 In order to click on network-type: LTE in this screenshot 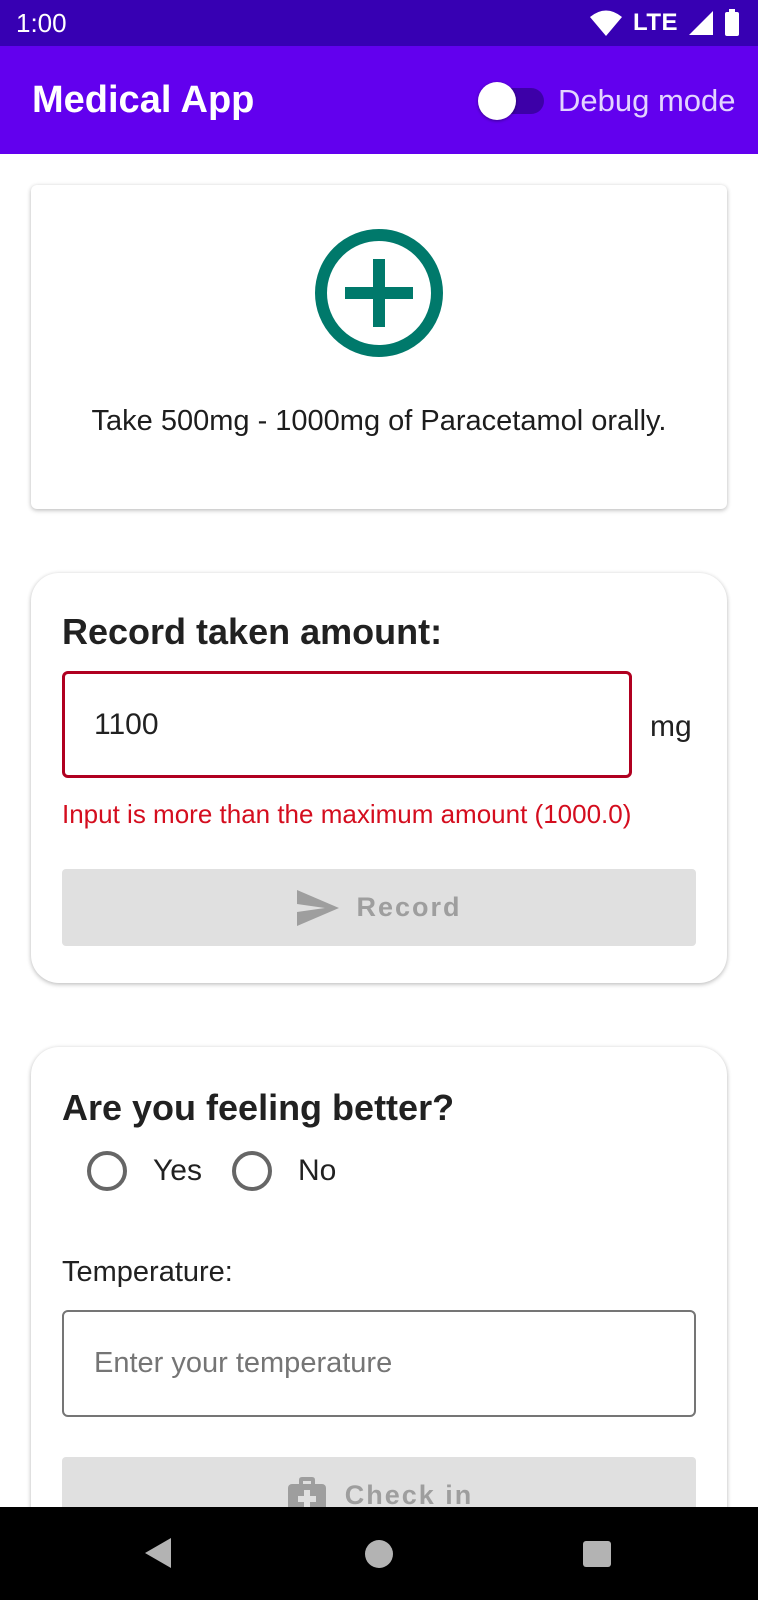, I will do `click(655, 22)`.